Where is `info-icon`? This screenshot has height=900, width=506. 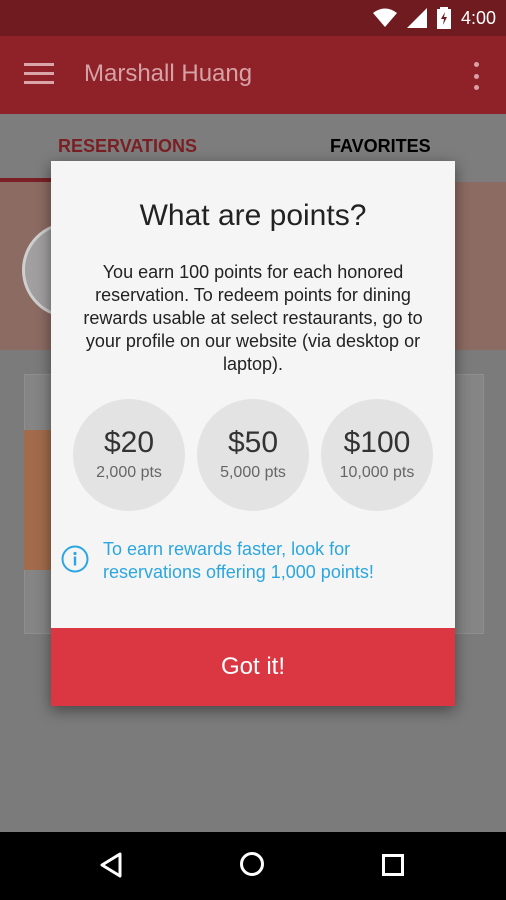
info-icon is located at coordinates (75, 559).